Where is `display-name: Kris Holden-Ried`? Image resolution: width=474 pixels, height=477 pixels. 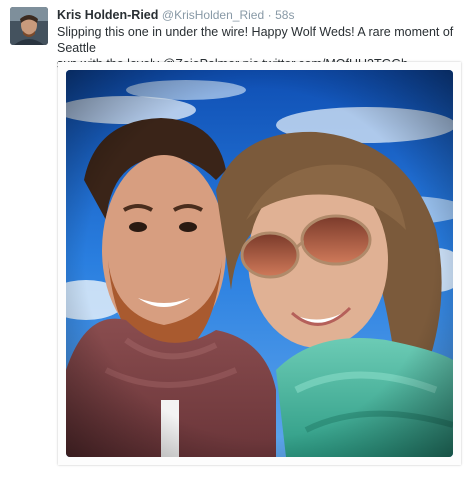
display-name: Kris Holden-Ried is located at coordinates (107, 15).